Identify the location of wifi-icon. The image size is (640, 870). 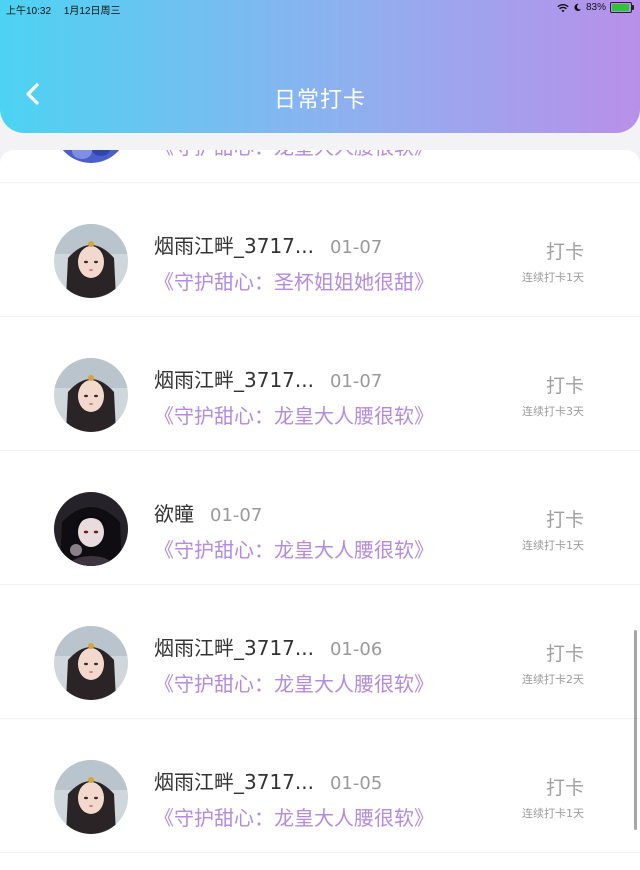
(563, 7).